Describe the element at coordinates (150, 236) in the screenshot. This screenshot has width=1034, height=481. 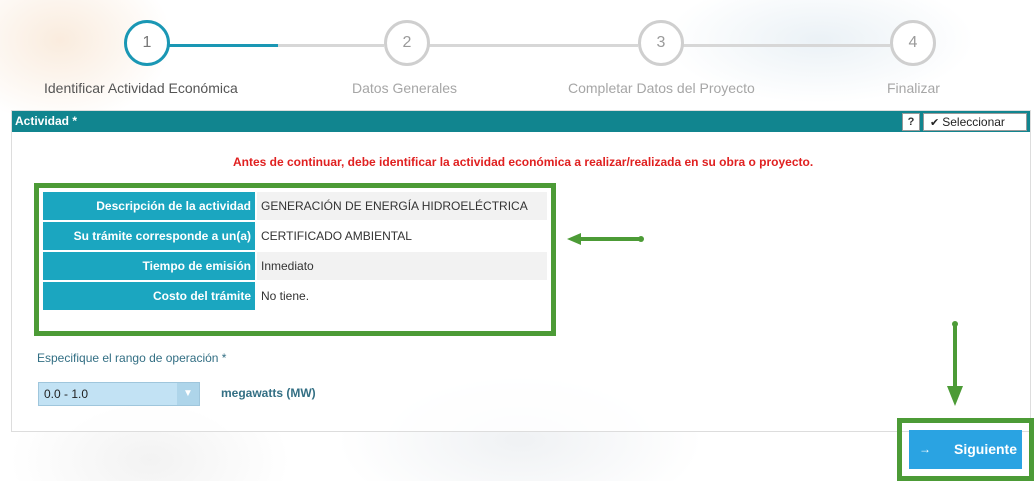
I see `info-key: Su trámite corresponde a un(a)` at that location.